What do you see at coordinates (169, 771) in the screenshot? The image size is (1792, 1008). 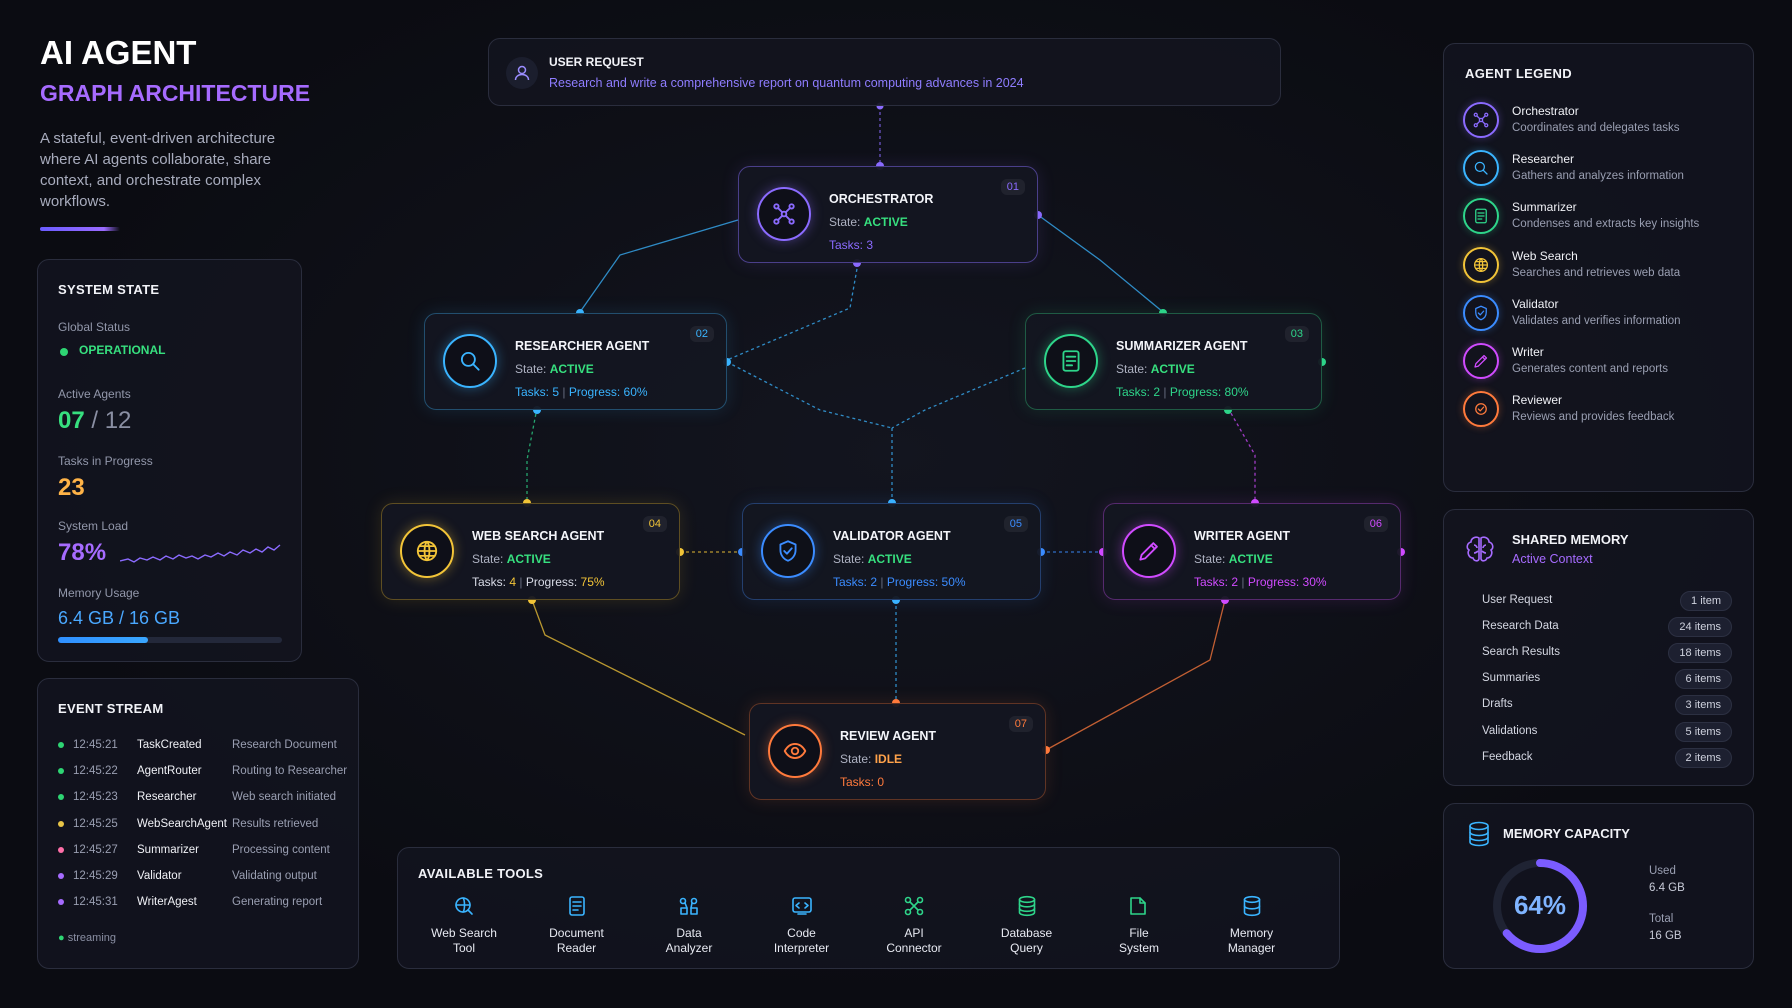 I see `event-name: AgentRouter` at bounding box center [169, 771].